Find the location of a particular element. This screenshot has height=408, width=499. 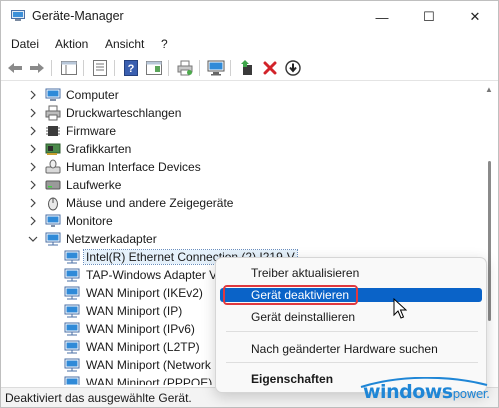

tree-category-label: Monitore is located at coordinates (89, 221).